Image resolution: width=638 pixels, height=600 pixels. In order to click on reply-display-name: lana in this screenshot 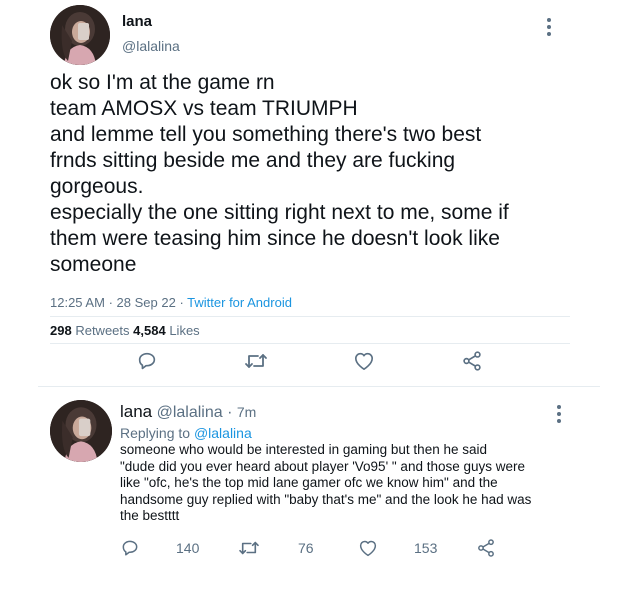, I will do `click(136, 411)`.